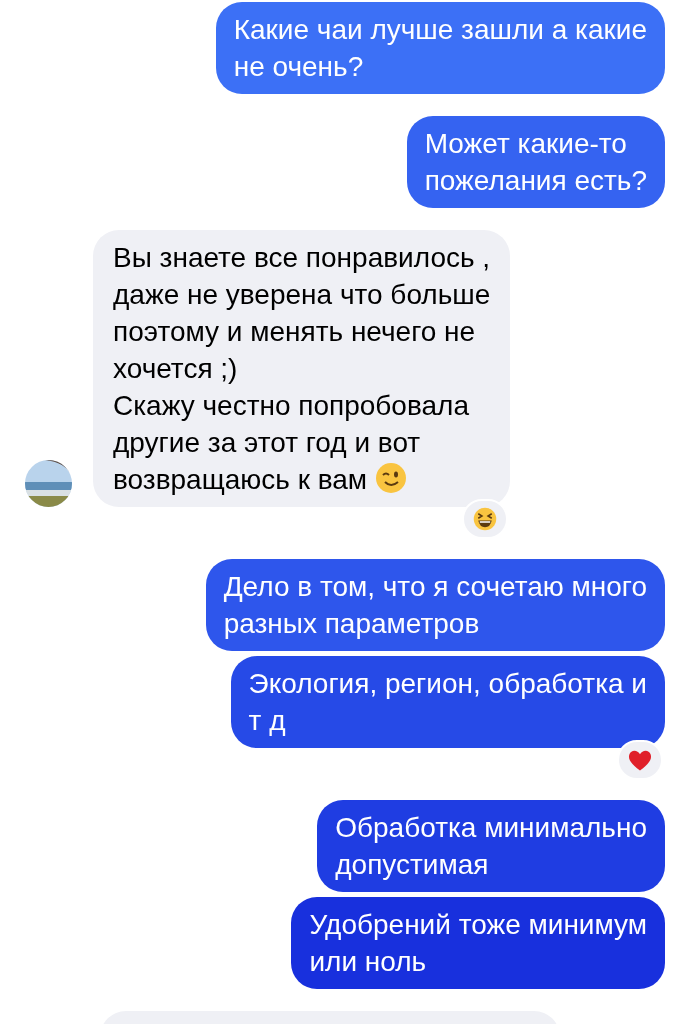  I want to click on sent-message: Экология, регион, обработка и т д, so click(447, 702).